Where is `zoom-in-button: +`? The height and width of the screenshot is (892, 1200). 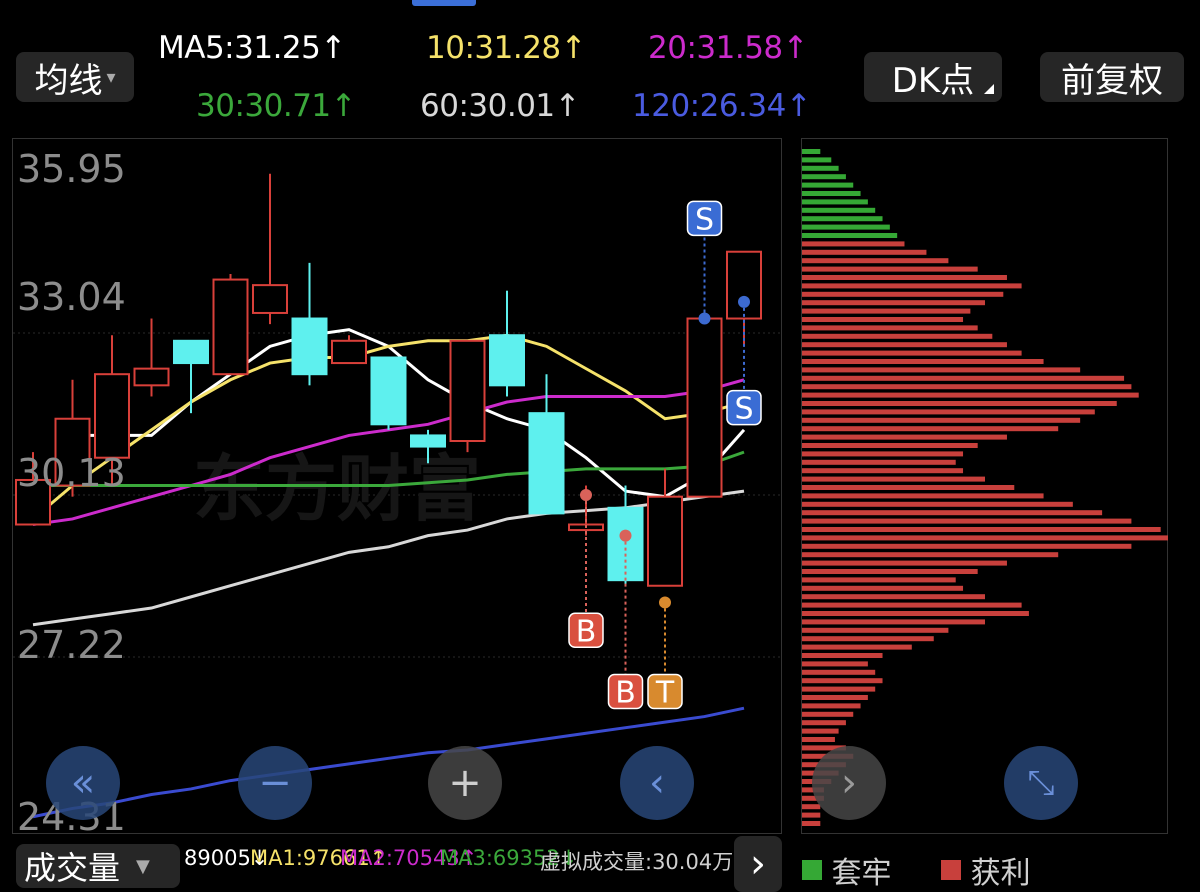
zoom-in-button: + is located at coordinates (465, 783).